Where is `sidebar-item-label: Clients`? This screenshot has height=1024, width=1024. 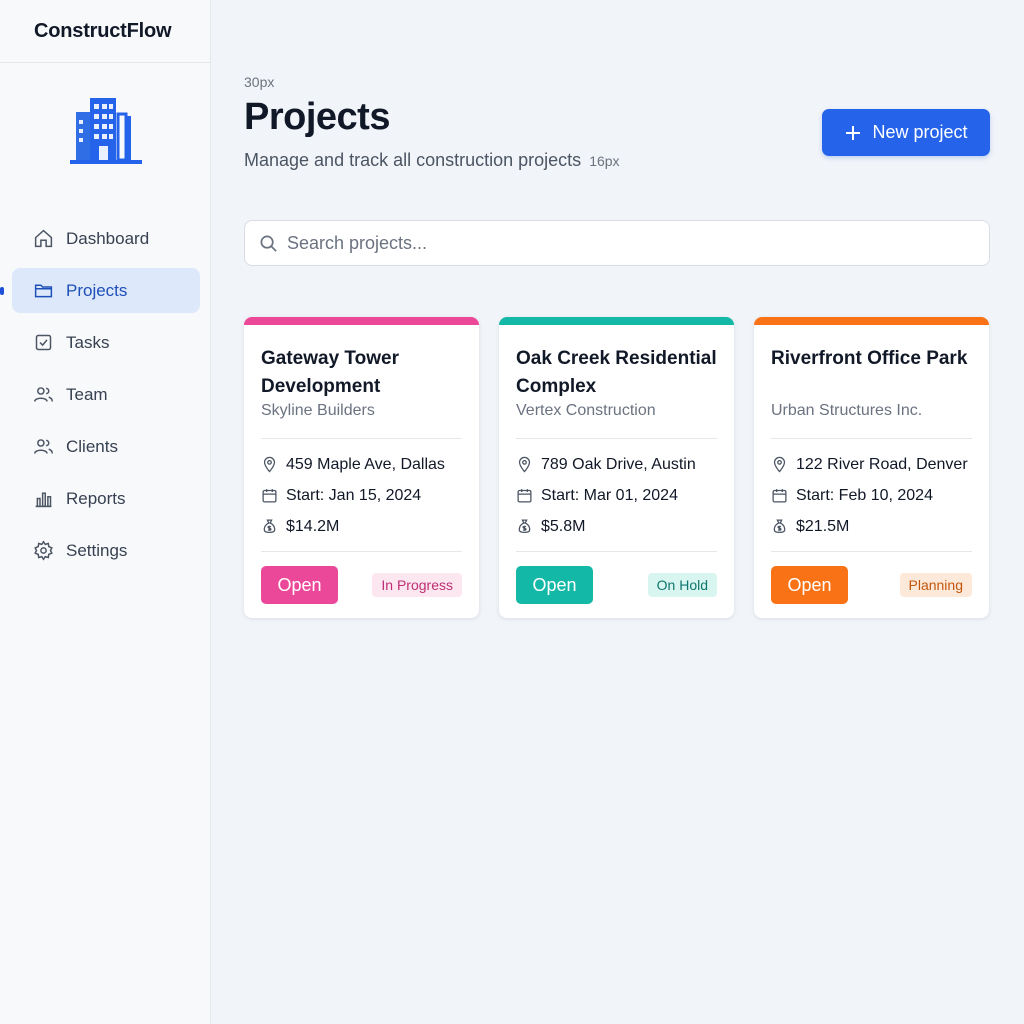
sidebar-item-label: Clients is located at coordinates (92, 446).